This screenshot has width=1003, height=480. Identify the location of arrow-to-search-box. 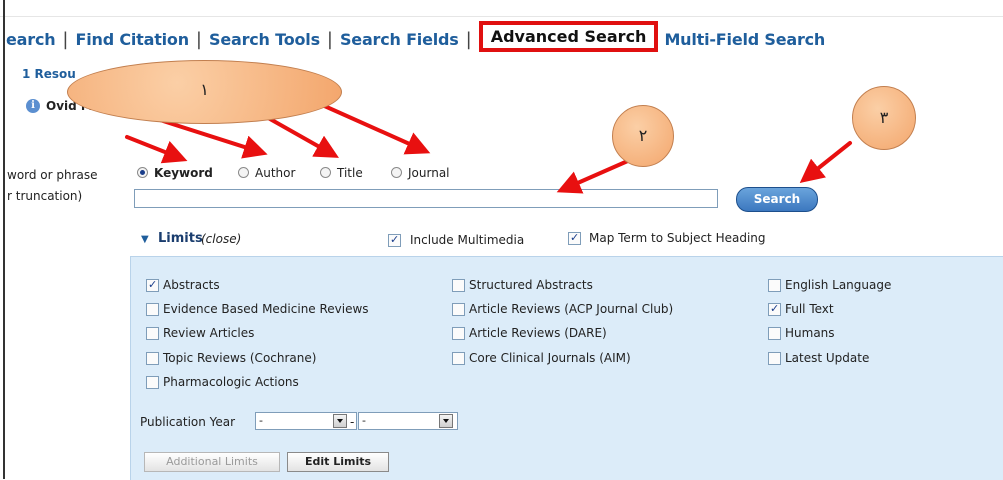
(594, 176).